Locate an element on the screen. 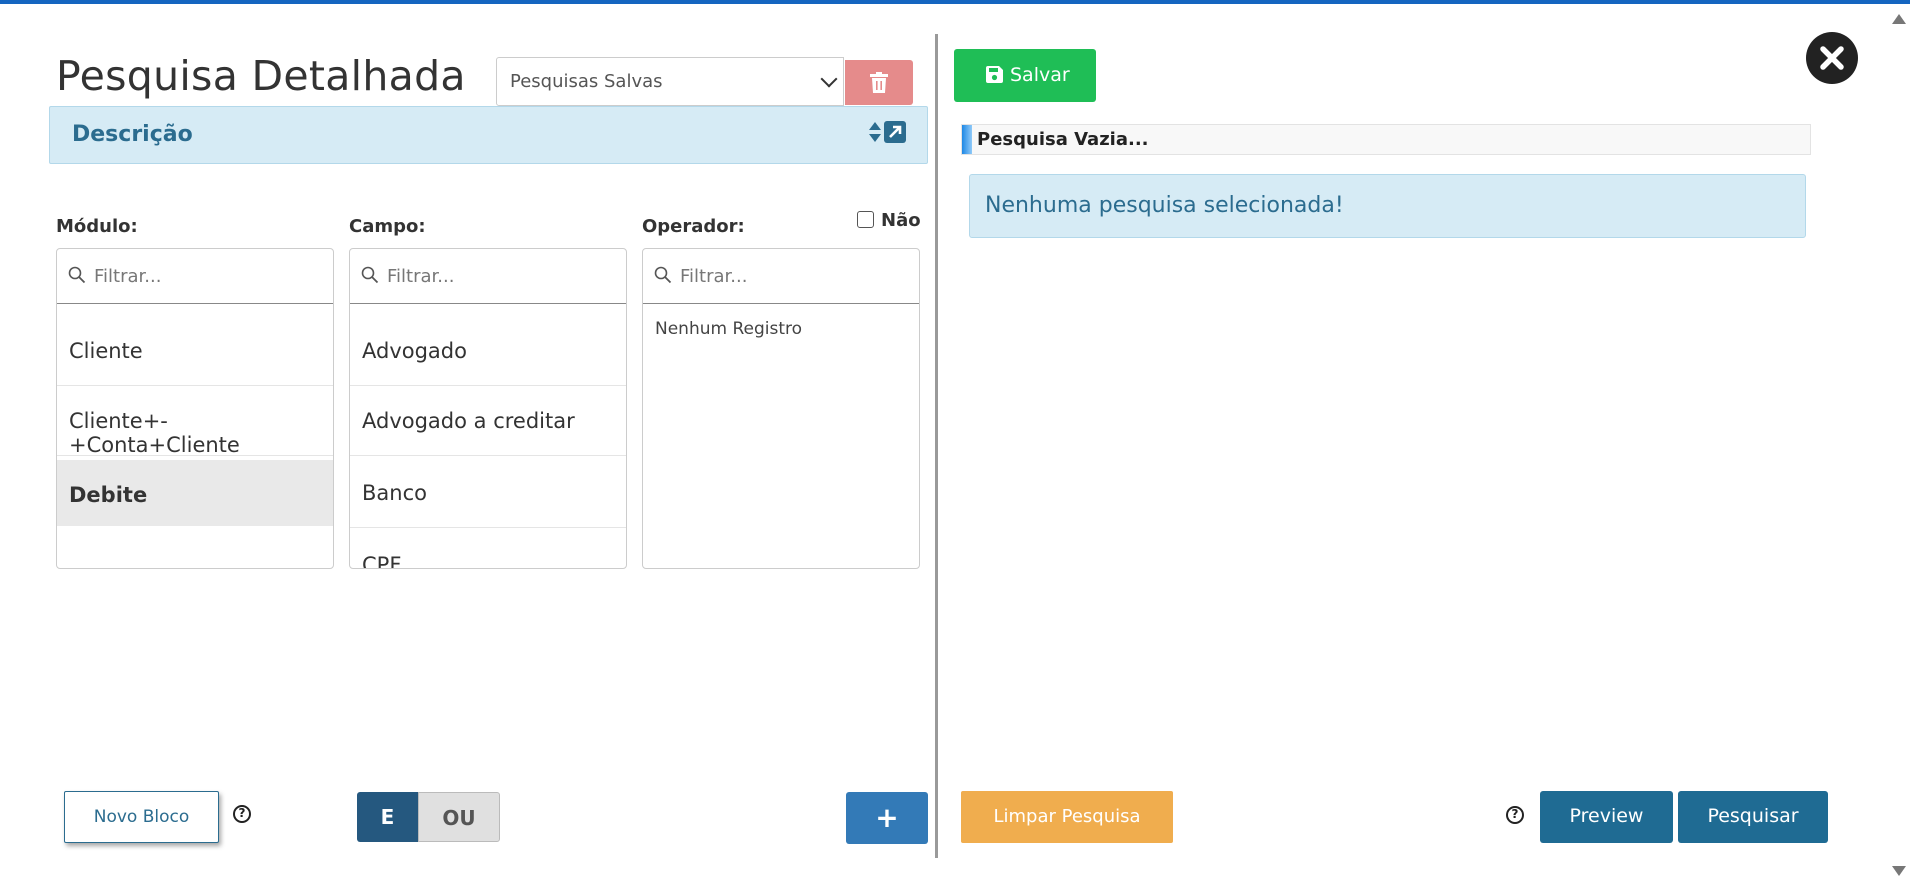  module-list-item: Cliente is located at coordinates (195, 351).